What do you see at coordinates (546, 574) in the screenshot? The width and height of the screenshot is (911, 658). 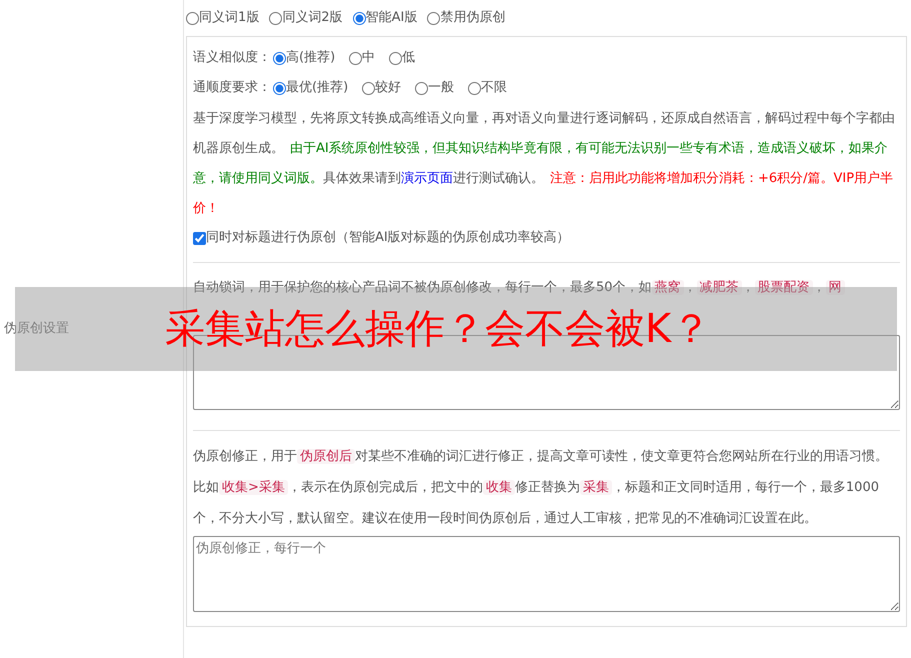 I see `correction-field: 伪原创修正，每行一个` at bounding box center [546, 574].